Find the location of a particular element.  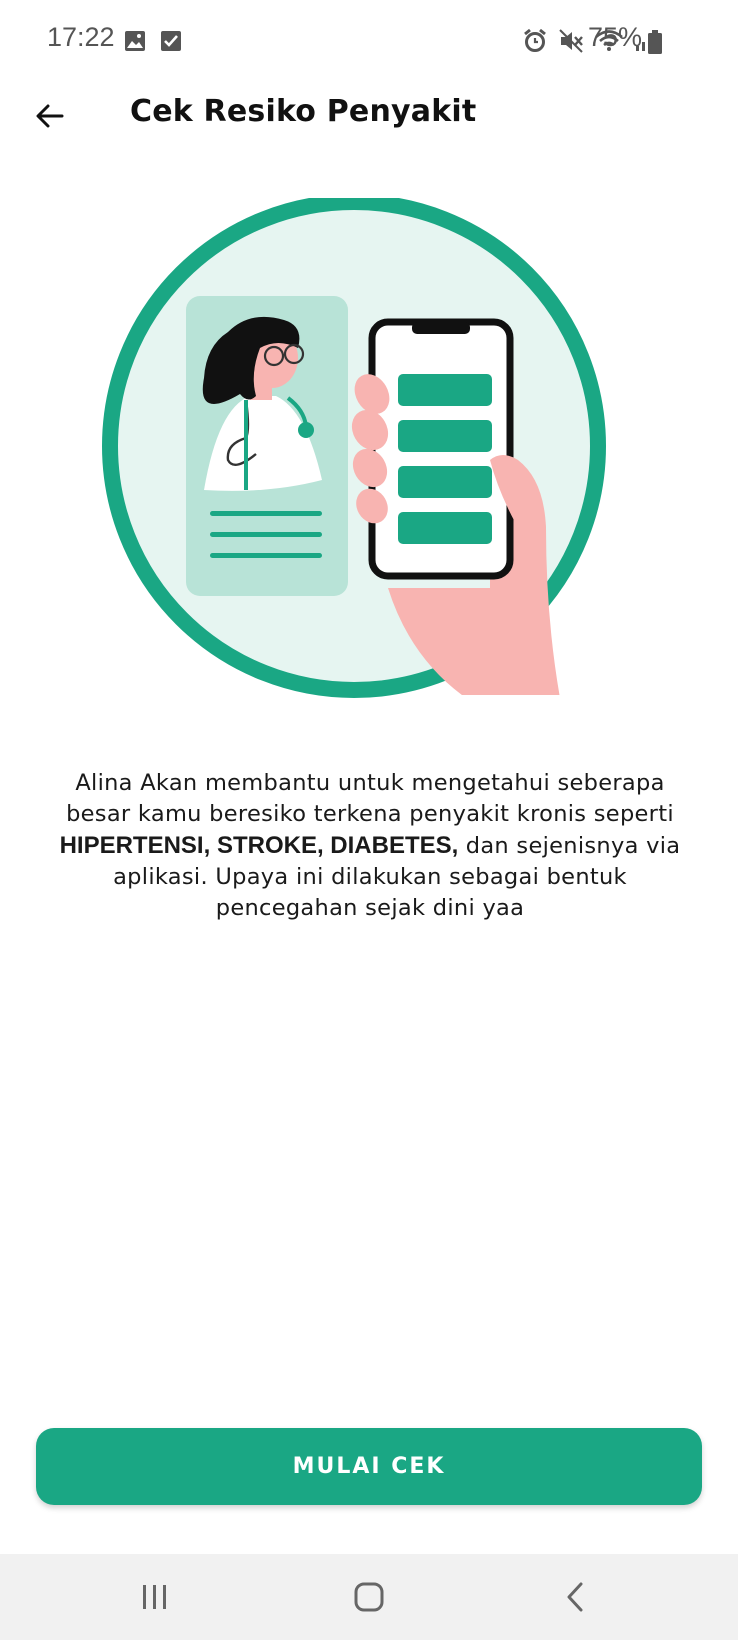

recents-button is located at coordinates (155, 1597).